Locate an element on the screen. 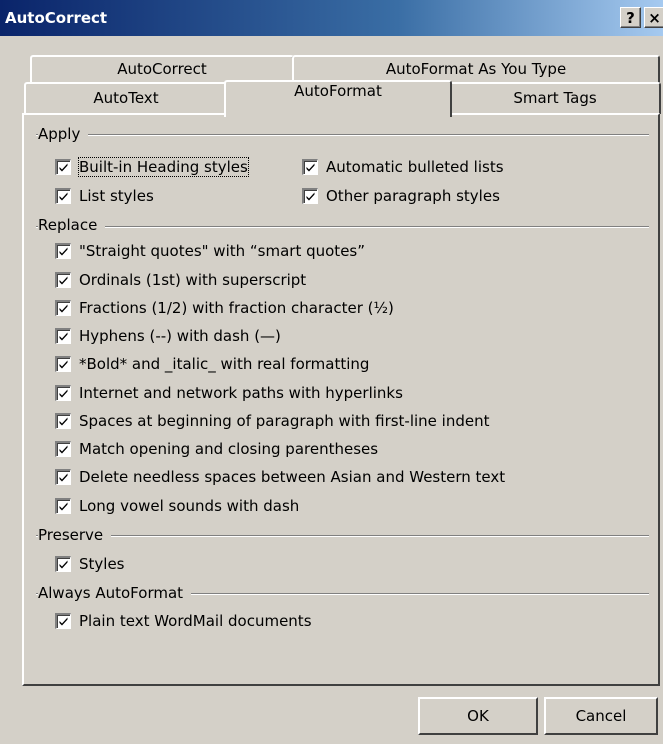  preserve-group-label: Preserve is located at coordinates (75, 535).